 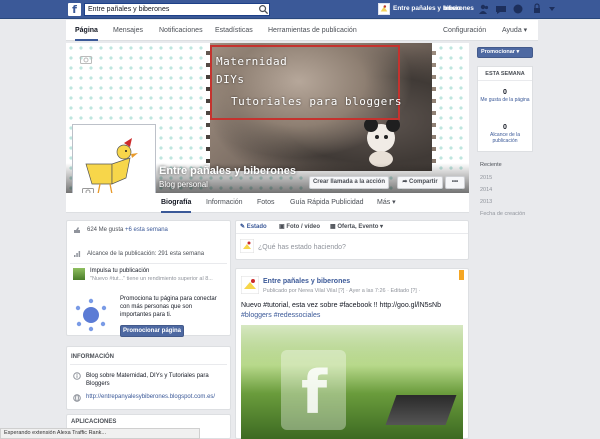 I want to click on composer-status-label: Estado, so click(x=256, y=227).